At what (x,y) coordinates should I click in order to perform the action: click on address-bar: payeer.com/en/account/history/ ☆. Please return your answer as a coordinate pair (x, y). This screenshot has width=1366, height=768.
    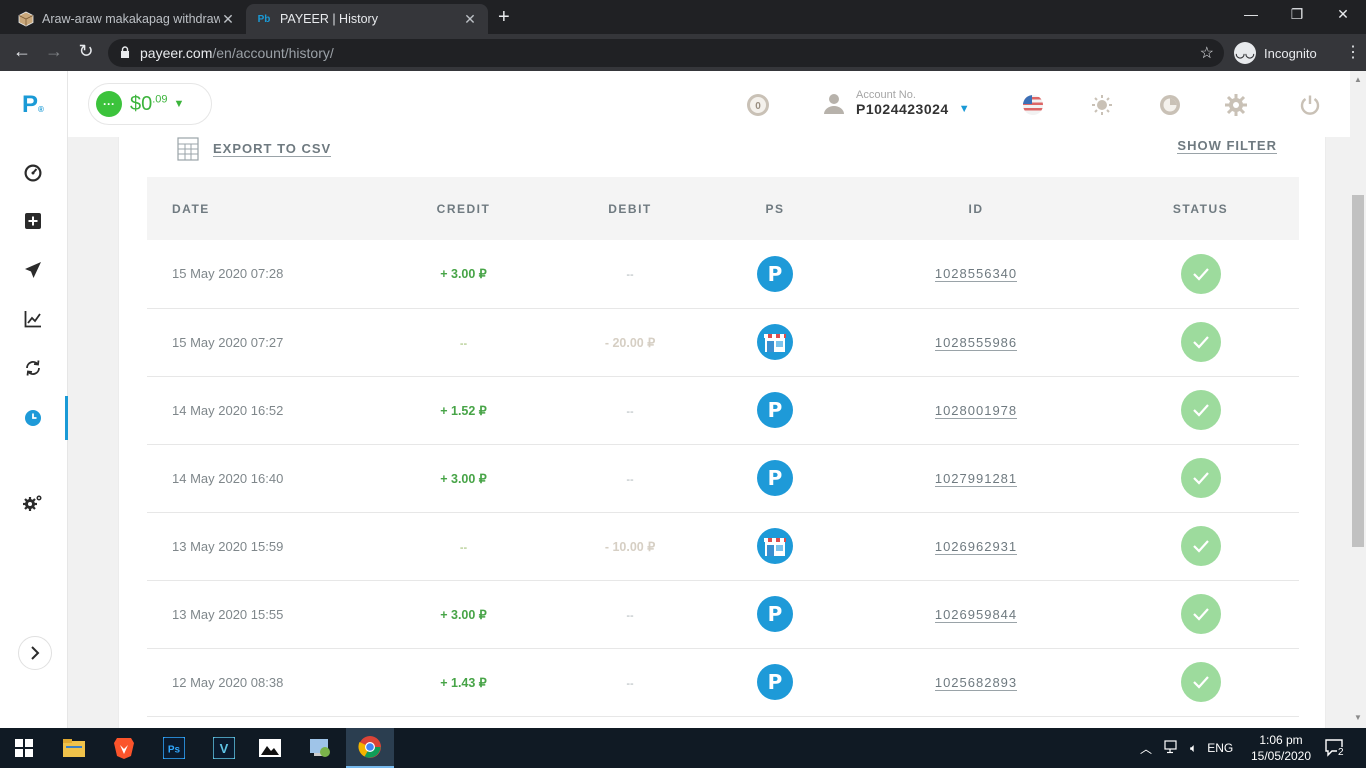
    Looking at the image, I should click on (666, 53).